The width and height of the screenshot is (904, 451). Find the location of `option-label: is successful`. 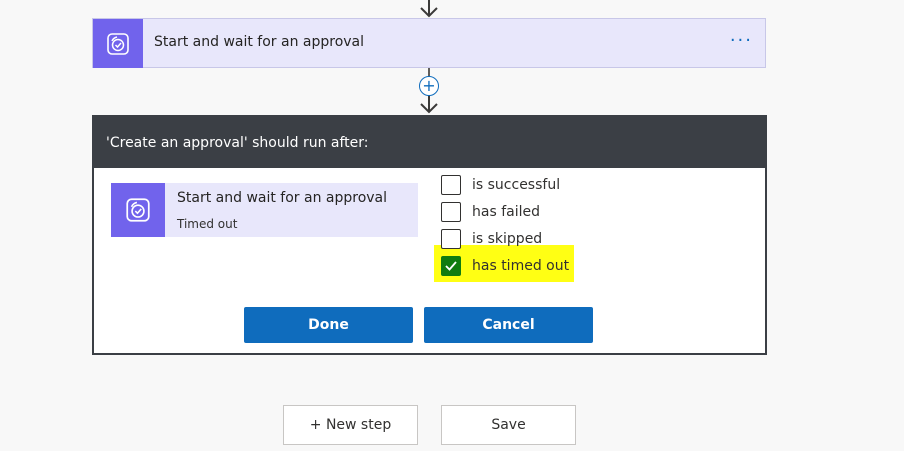

option-label: is successful is located at coordinates (516, 185).